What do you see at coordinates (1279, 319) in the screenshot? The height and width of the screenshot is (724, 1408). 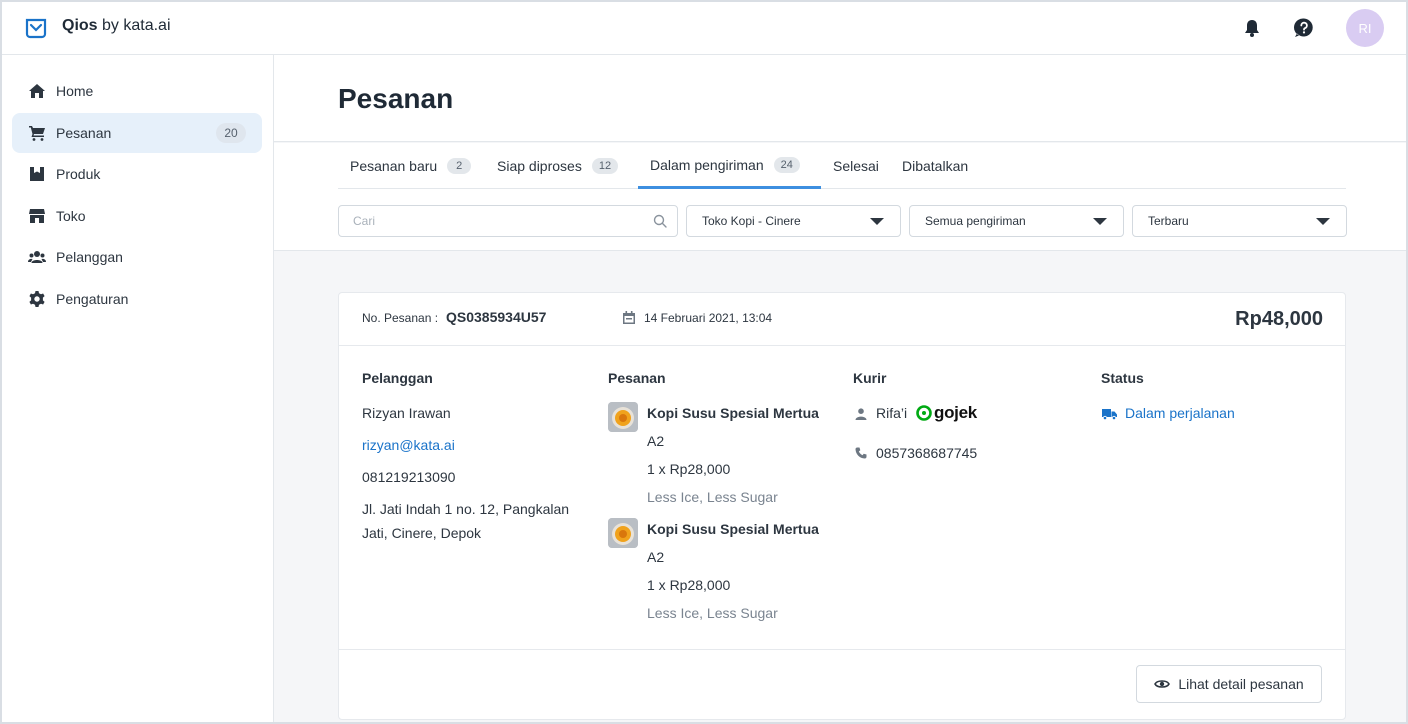 I see `order-total: Rp48,000` at bounding box center [1279, 319].